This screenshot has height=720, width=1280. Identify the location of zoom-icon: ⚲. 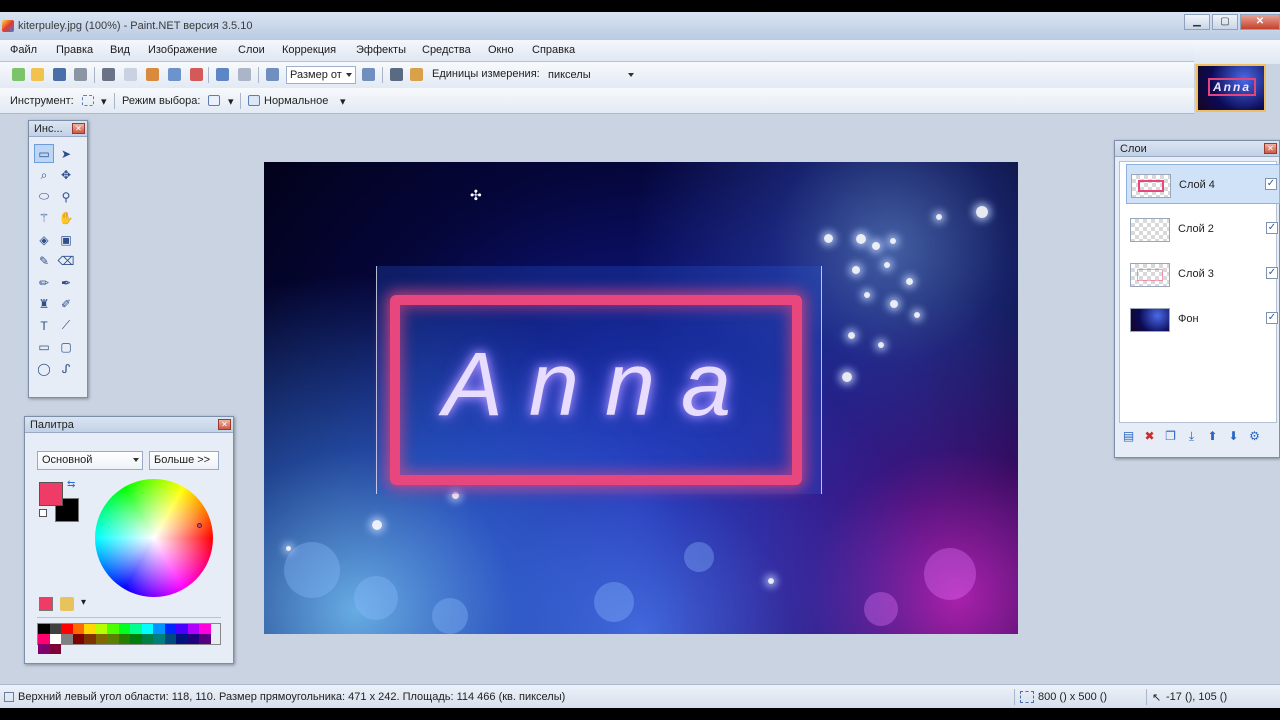
(66, 196).